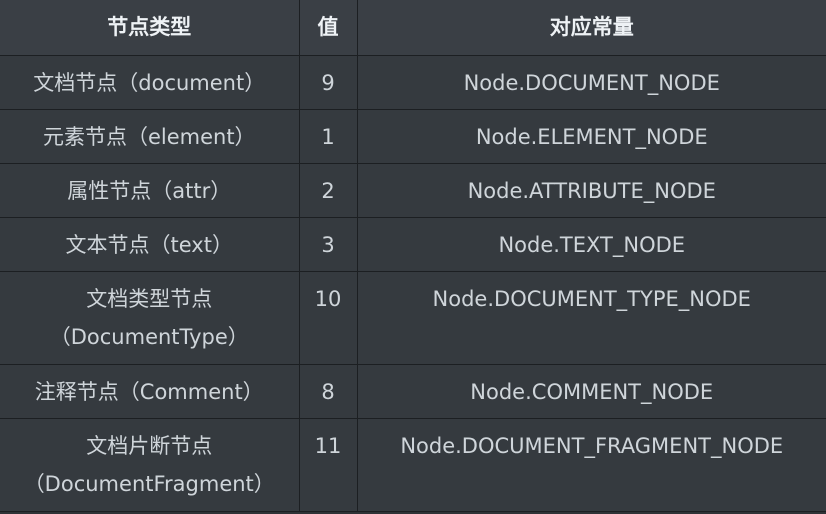 The height and width of the screenshot is (514, 826). What do you see at coordinates (328, 28) in the screenshot?
I see `header-value: 值` at bounding box center [328, 28].